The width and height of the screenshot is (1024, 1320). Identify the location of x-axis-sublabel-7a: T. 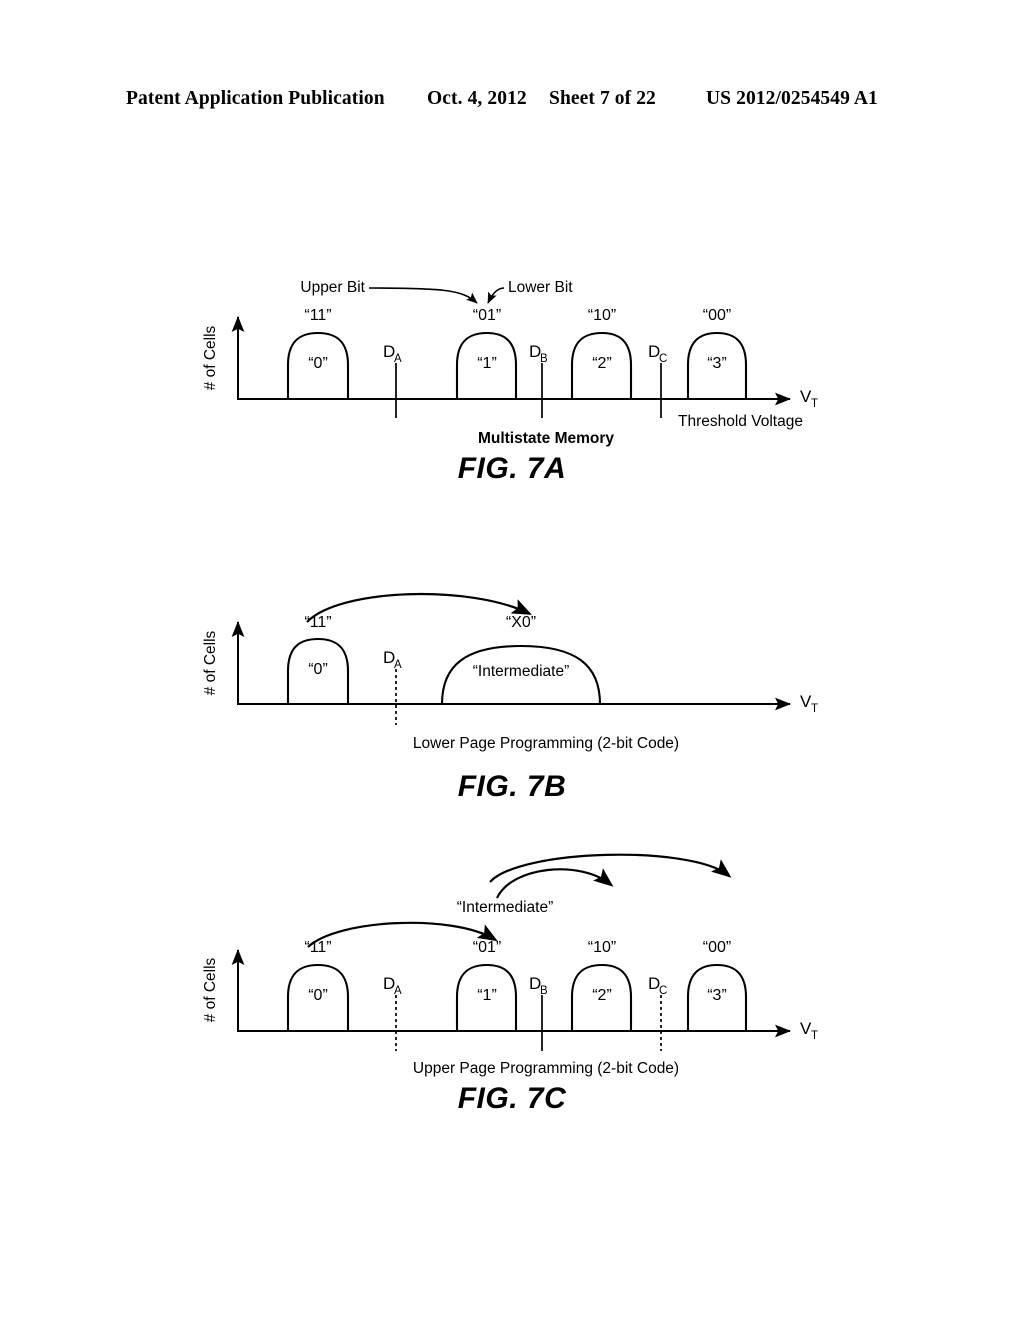
(814, 404).